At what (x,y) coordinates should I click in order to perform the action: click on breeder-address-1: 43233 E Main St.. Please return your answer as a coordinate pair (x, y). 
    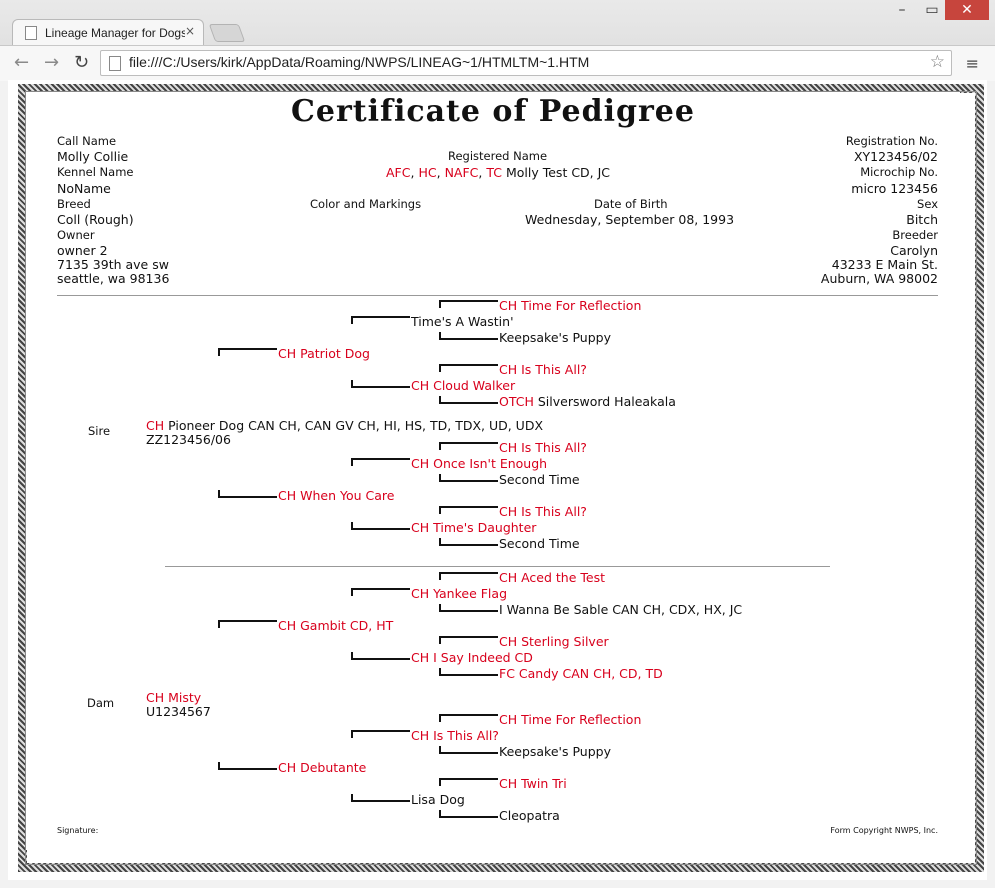
    Looking at the image, I should click on (884, 264).